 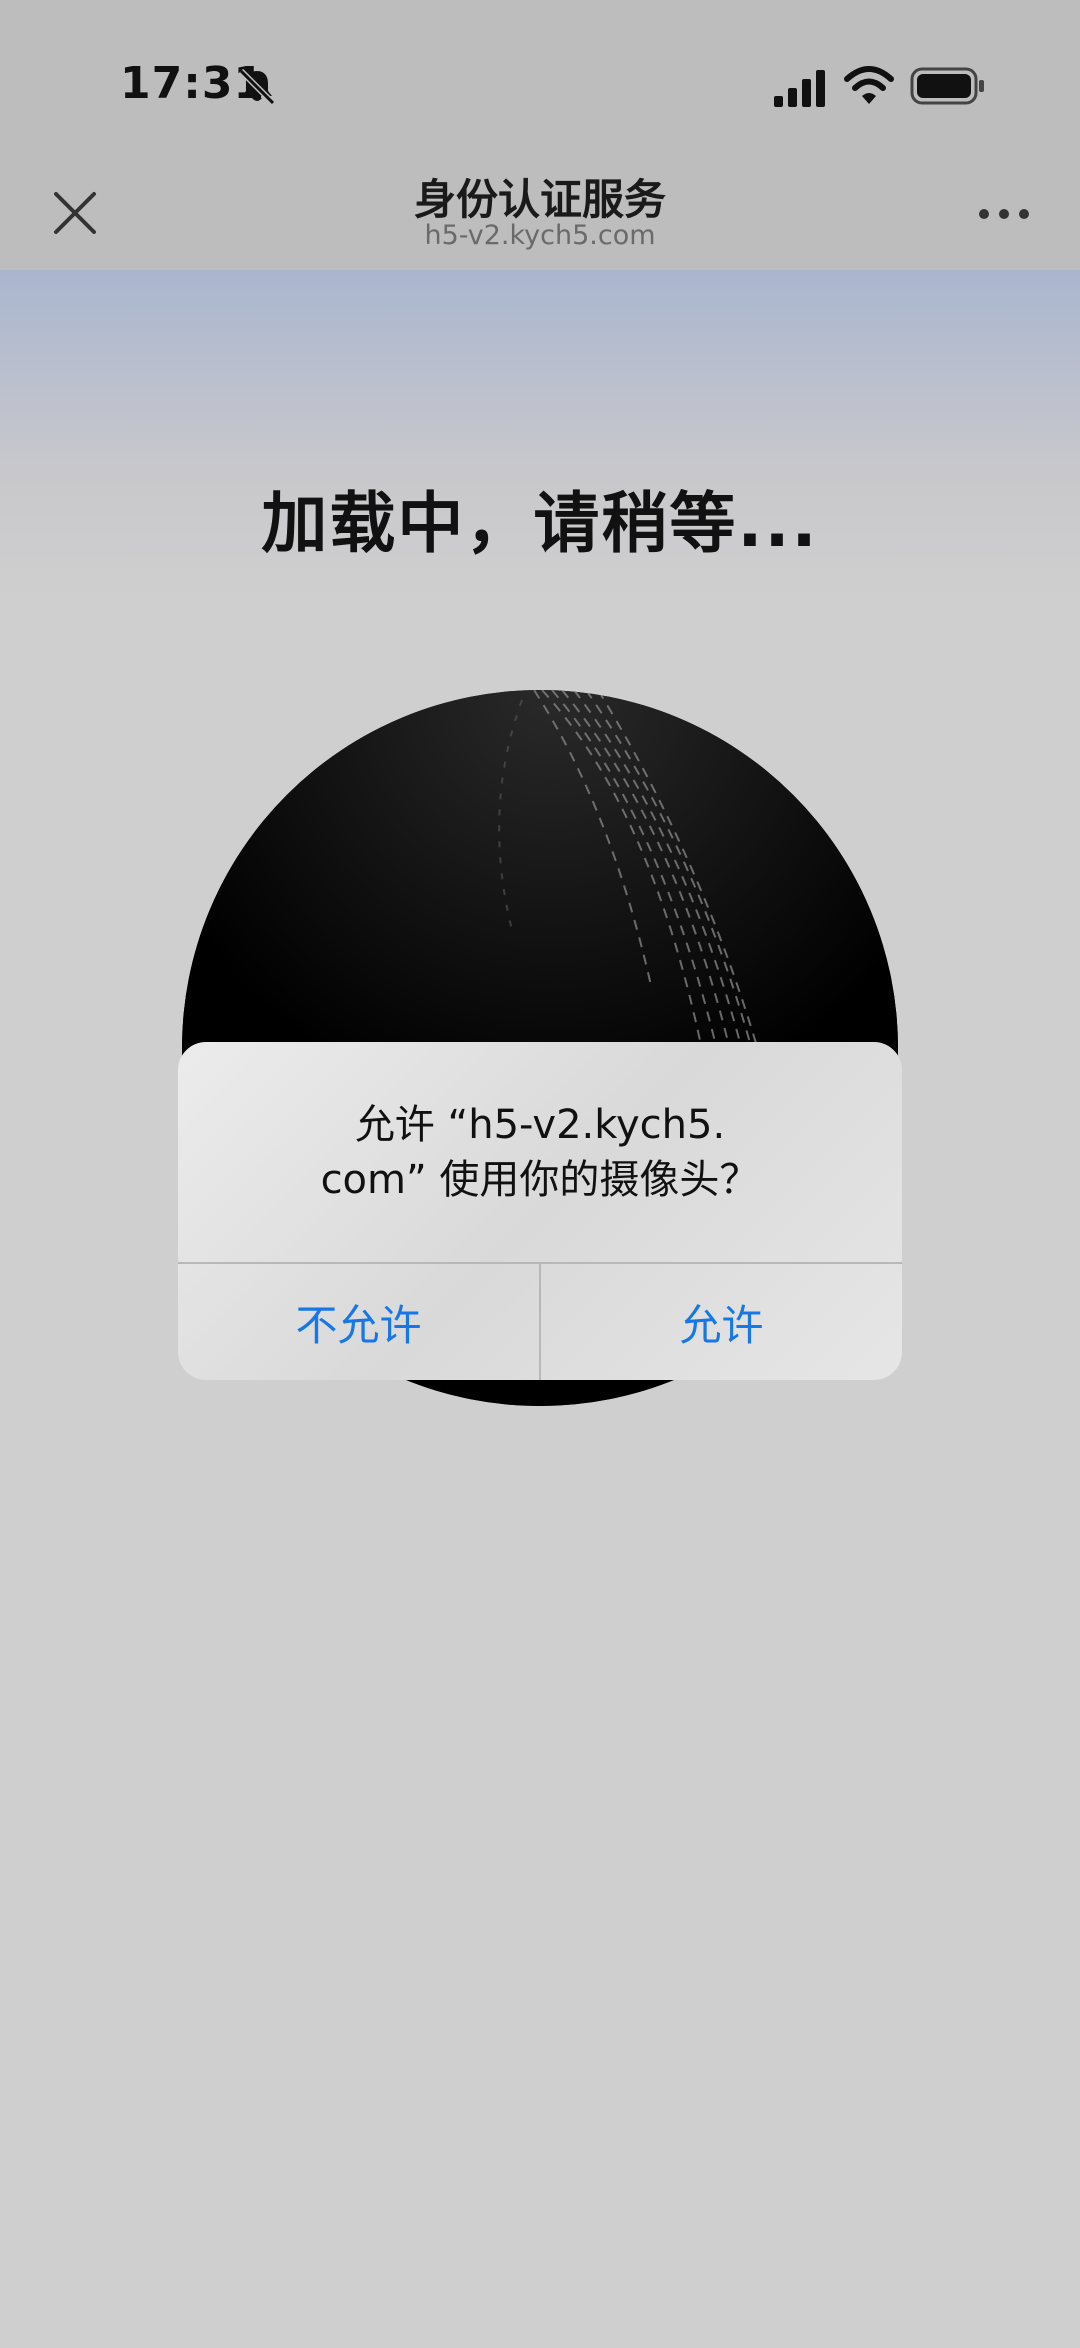 I want to click on page-title: 身份认证服务, so click(x=539, y=199).